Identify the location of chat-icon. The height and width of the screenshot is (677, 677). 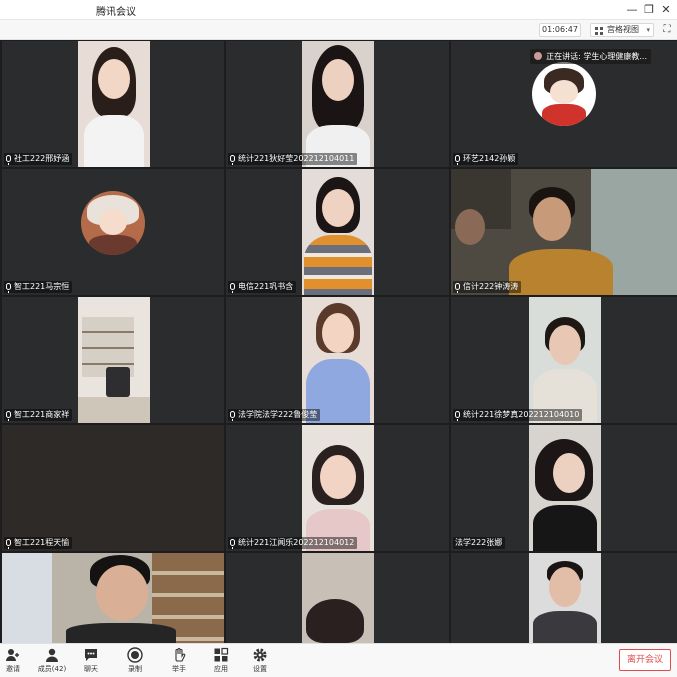
(91, 655).